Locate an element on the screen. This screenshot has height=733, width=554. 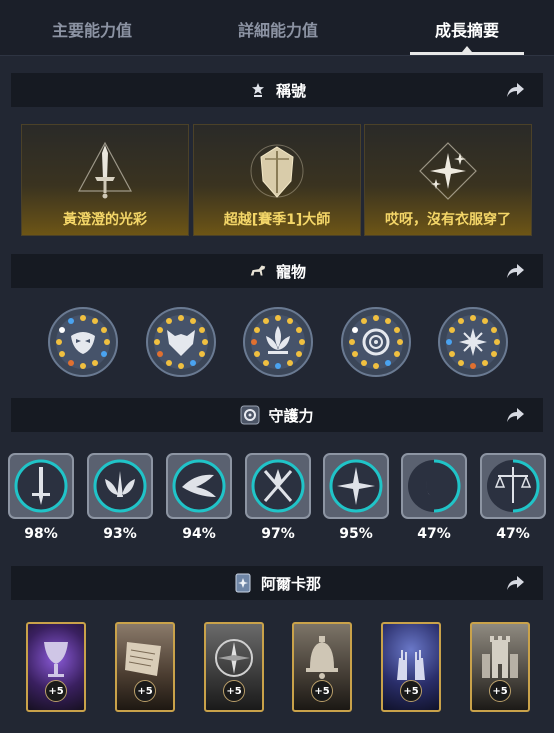
star-pet-icon is located at coordinates (473, 342).